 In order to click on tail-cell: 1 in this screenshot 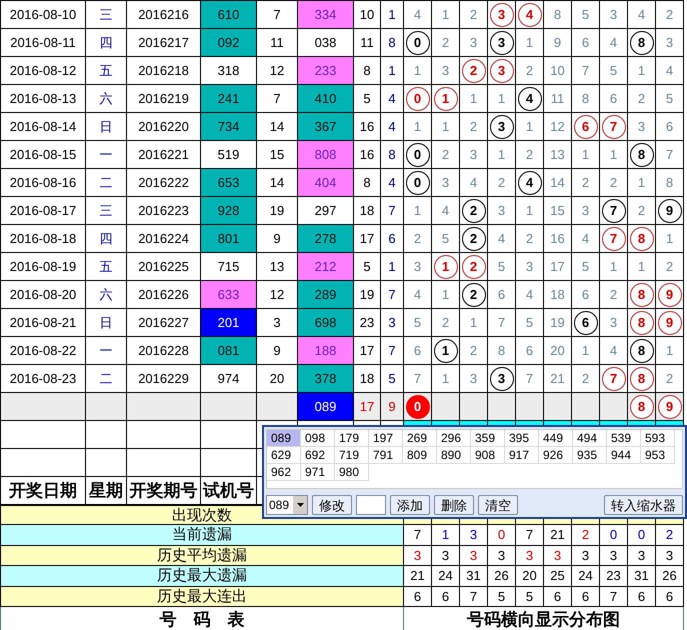, I will do `click(392, 266)`.